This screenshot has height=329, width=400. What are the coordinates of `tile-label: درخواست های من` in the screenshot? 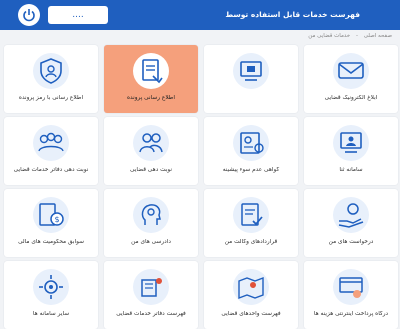 It's located at (351, 242).